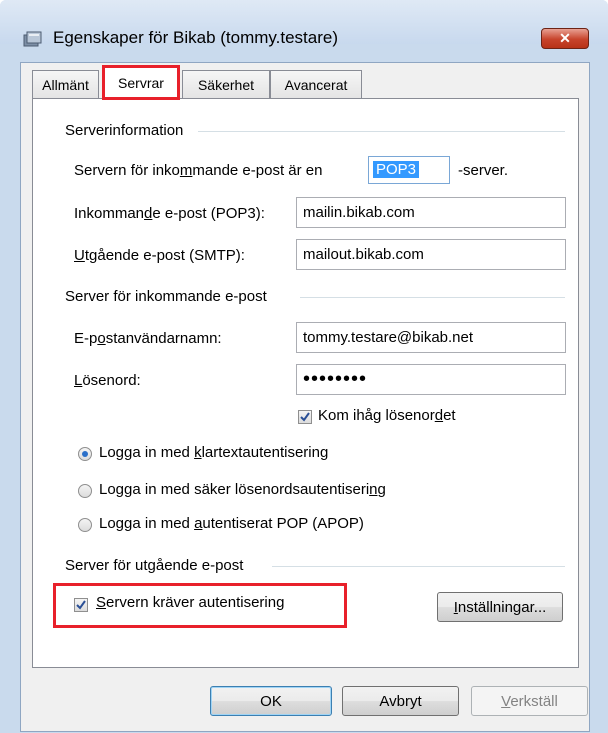  Describe the element at coordinates (214, 452) in the screenshot. I see `radio-cleartext-label: Logga in med klartextautentisering` at that location.